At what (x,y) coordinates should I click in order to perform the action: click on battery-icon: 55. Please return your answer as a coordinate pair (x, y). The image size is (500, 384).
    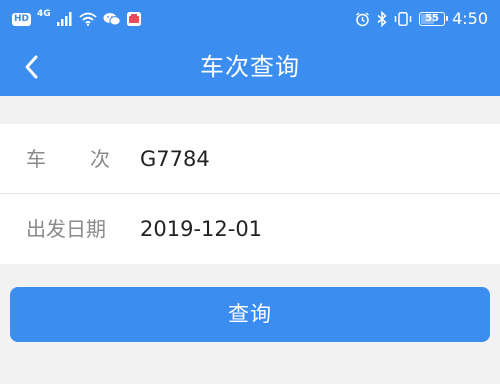
    Looking at the image, I should click on (434, 19).